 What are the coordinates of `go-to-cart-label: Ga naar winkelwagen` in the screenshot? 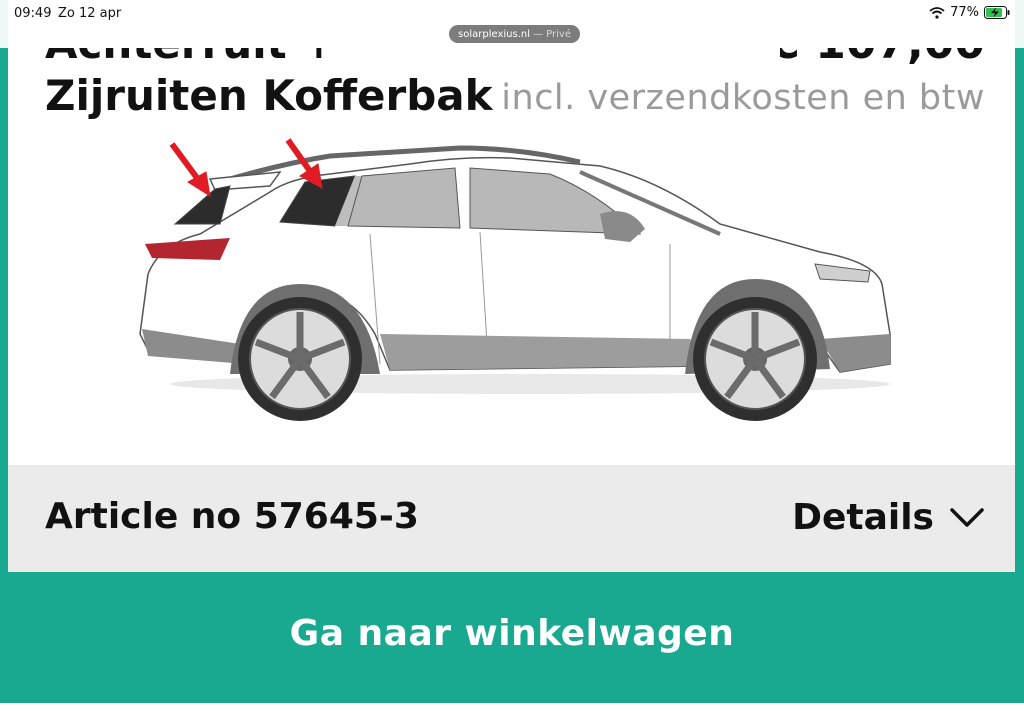 It's located at (512, 633).